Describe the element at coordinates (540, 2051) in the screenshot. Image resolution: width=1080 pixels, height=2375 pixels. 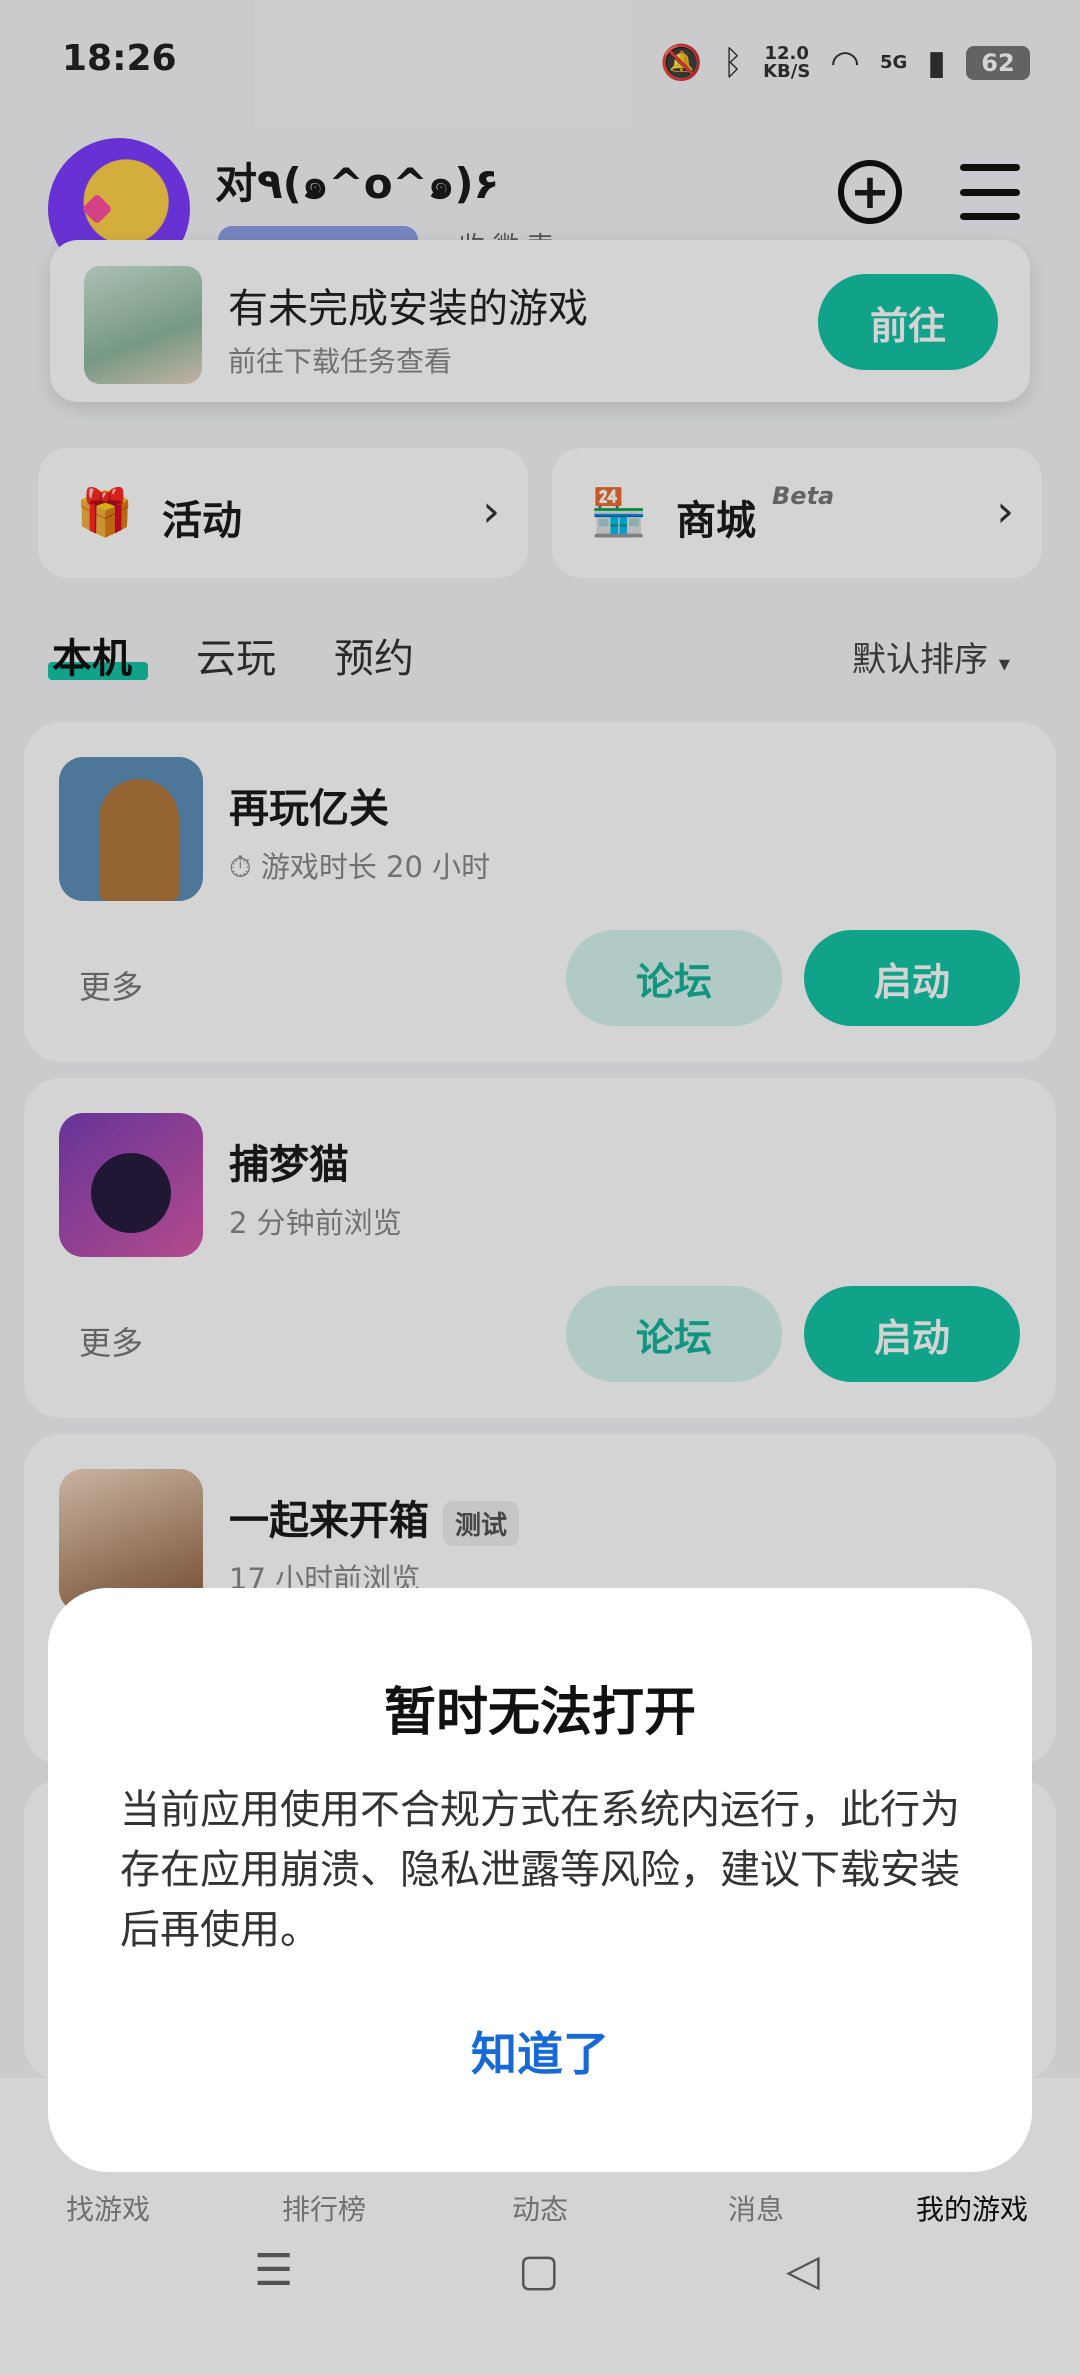
I see `dialog-confirm-button: 知道了` at that location.